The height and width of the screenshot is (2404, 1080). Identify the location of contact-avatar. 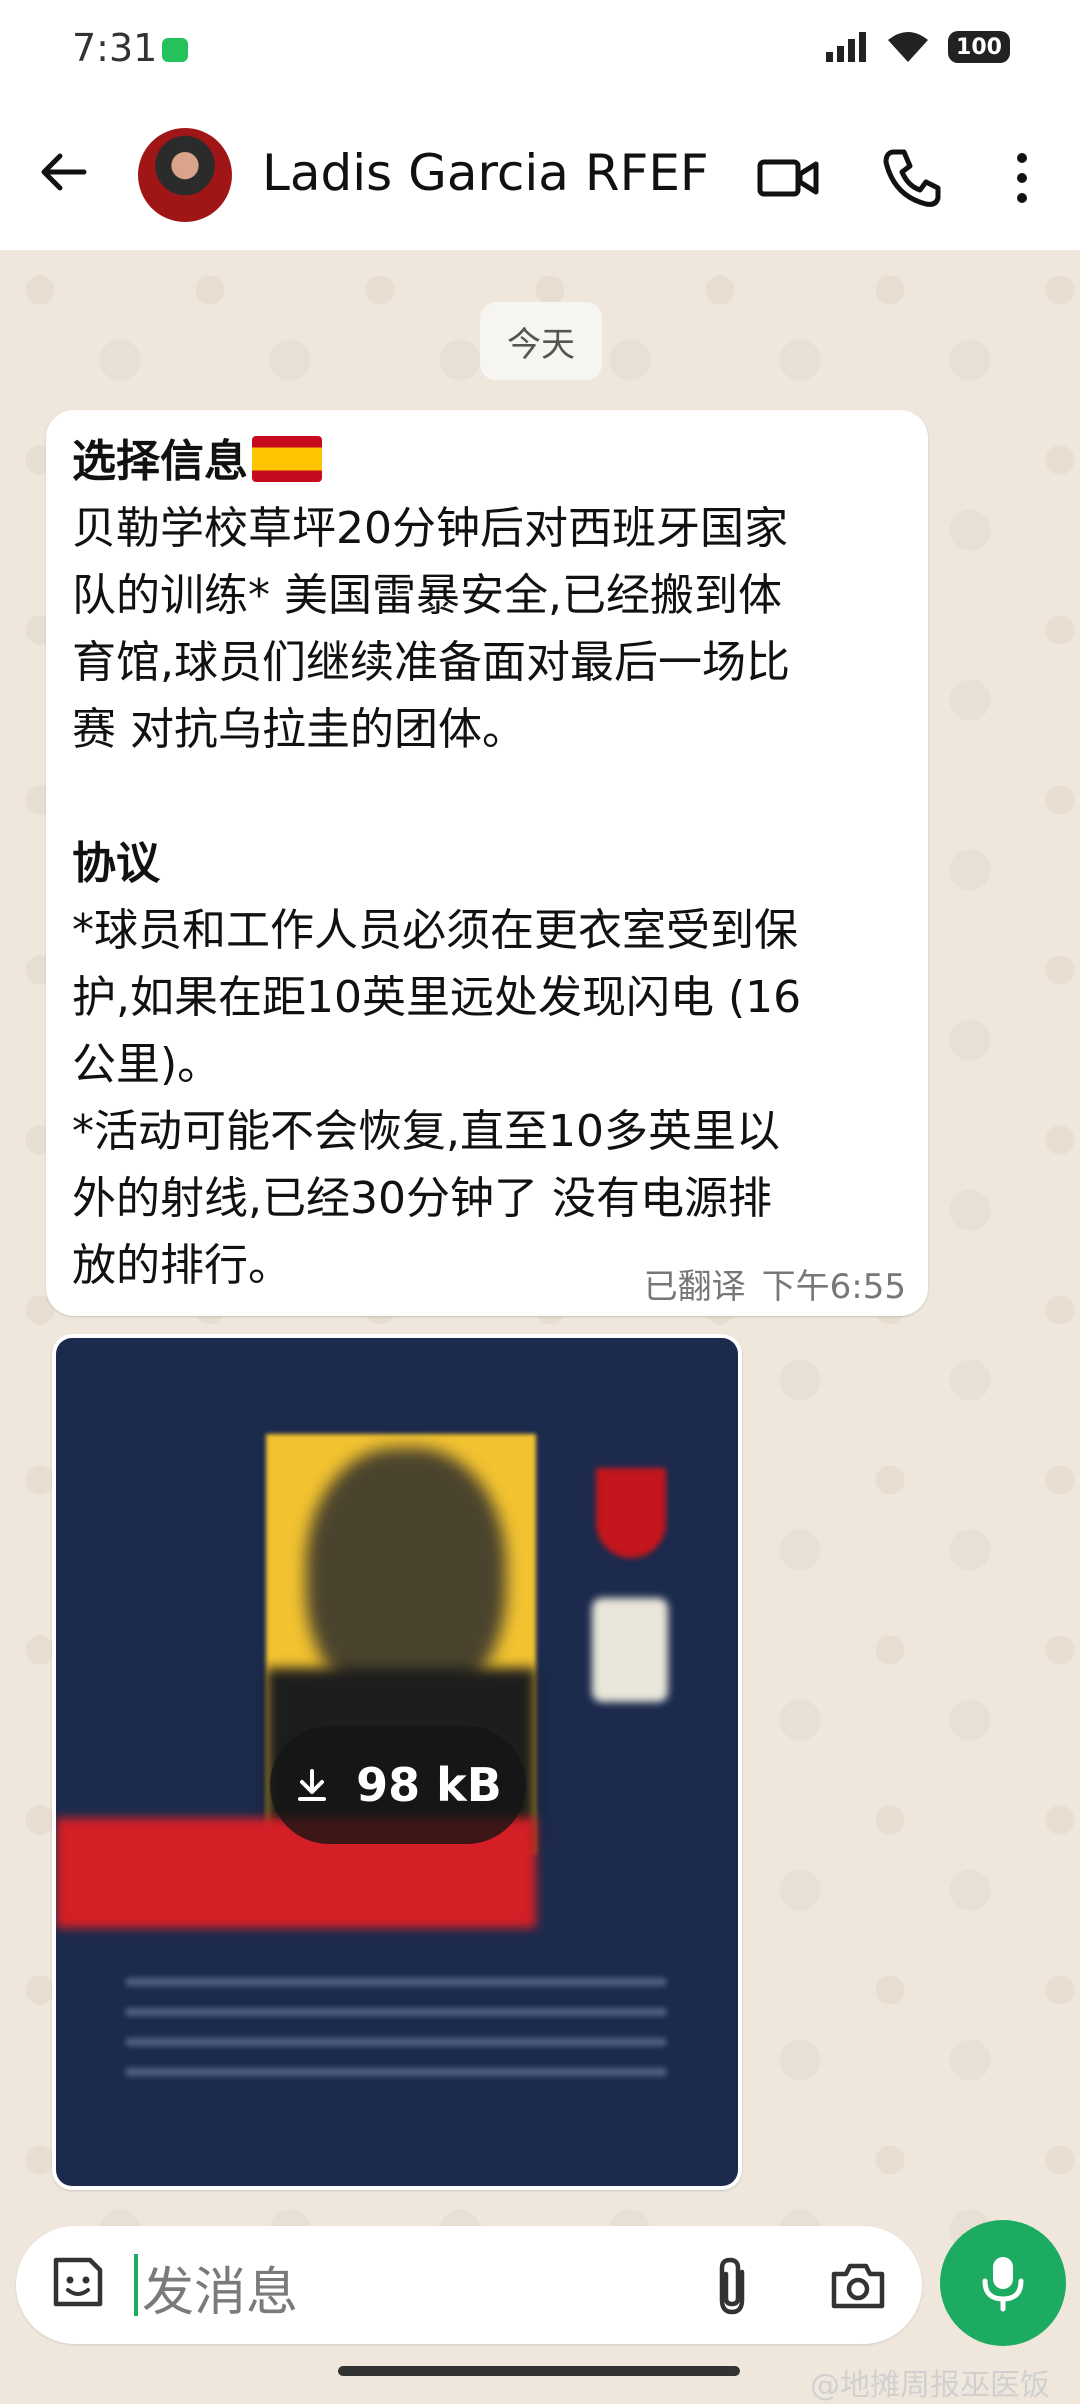
(185, 175).